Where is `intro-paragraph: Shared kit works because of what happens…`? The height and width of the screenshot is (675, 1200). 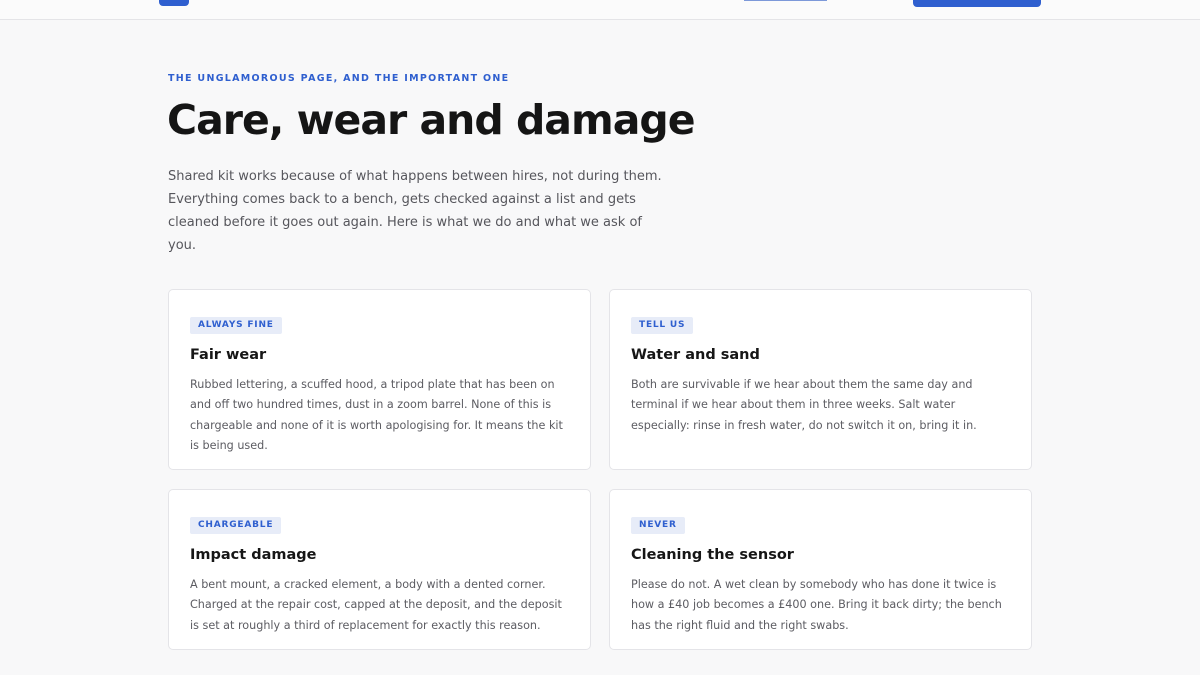 intro-paragraph: Shared kit works because of what happens… is located at coordinates (415, 211).